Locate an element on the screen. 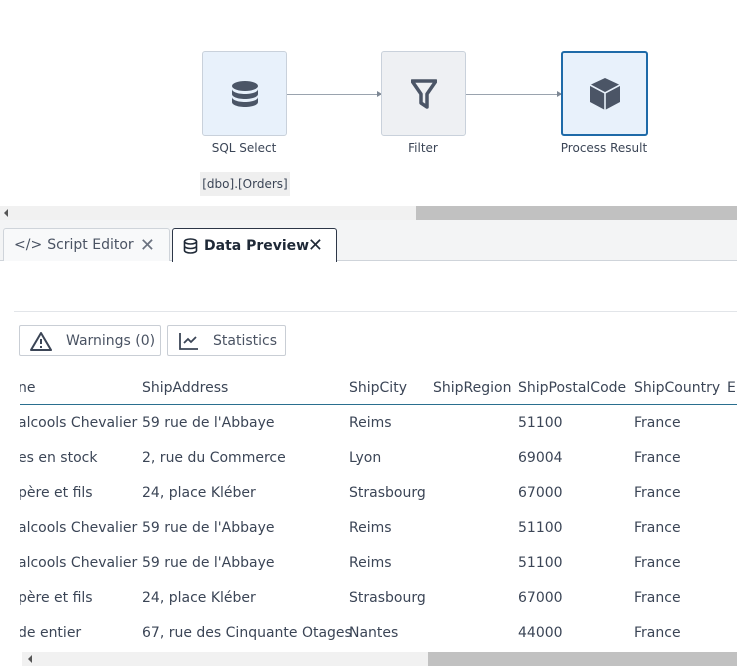 Image resolution: width=737 pixels, height=667 pixels. column-header: ne is located at coordinates (28, 388).